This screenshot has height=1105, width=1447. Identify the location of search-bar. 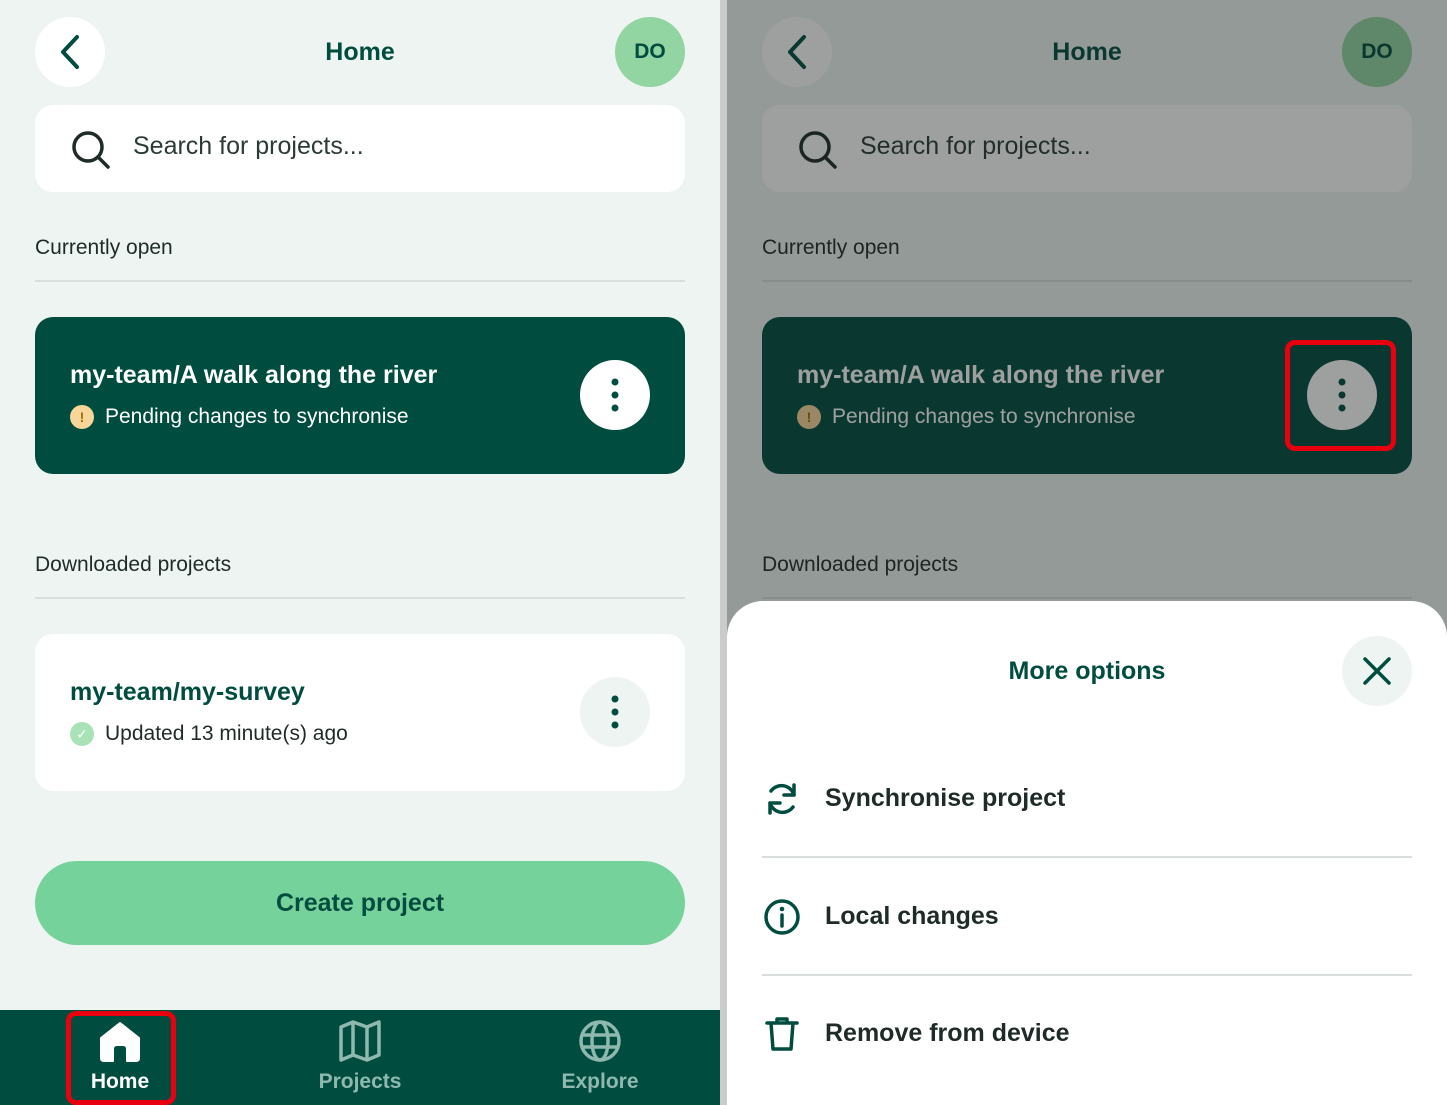
(360, 148).